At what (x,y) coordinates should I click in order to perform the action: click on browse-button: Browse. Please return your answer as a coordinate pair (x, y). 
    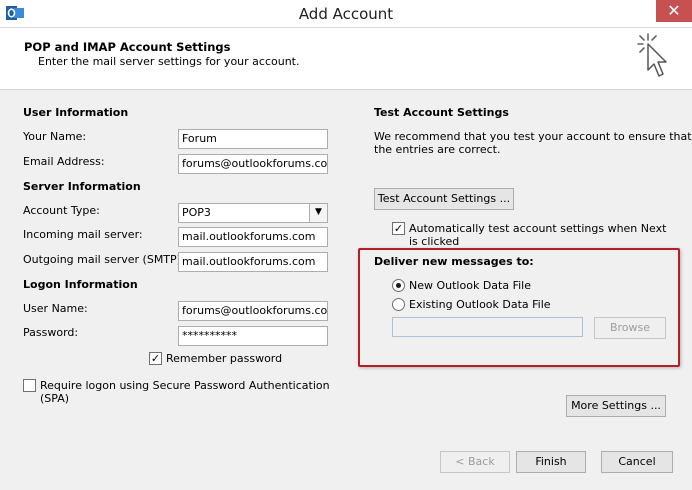
    Looking at the image, I should click on (630, 328).